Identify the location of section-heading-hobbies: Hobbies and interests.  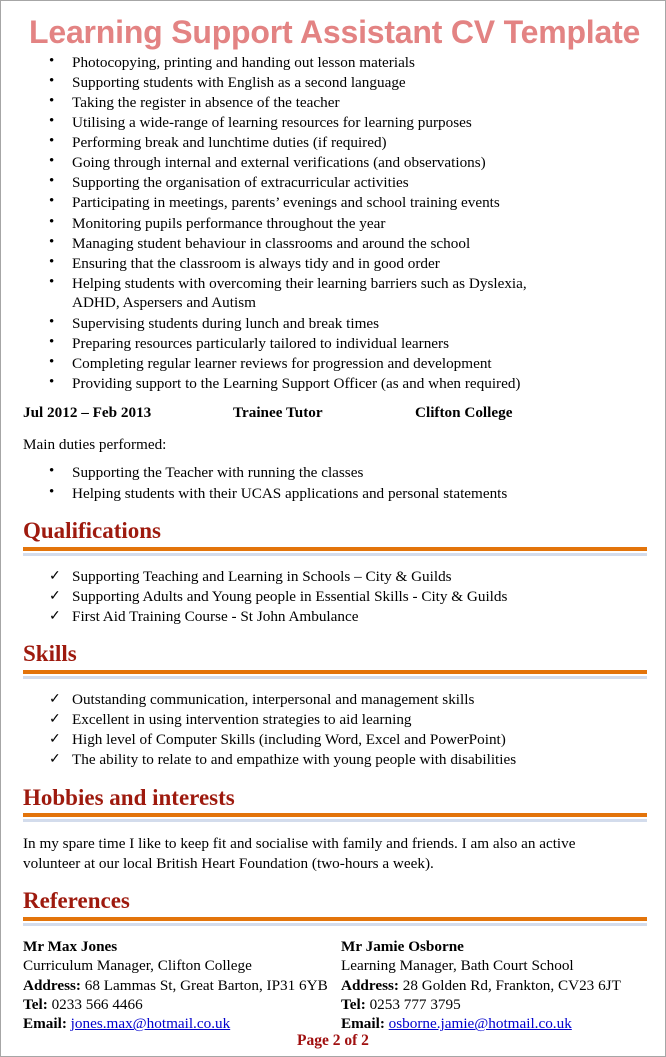
(129, 797).